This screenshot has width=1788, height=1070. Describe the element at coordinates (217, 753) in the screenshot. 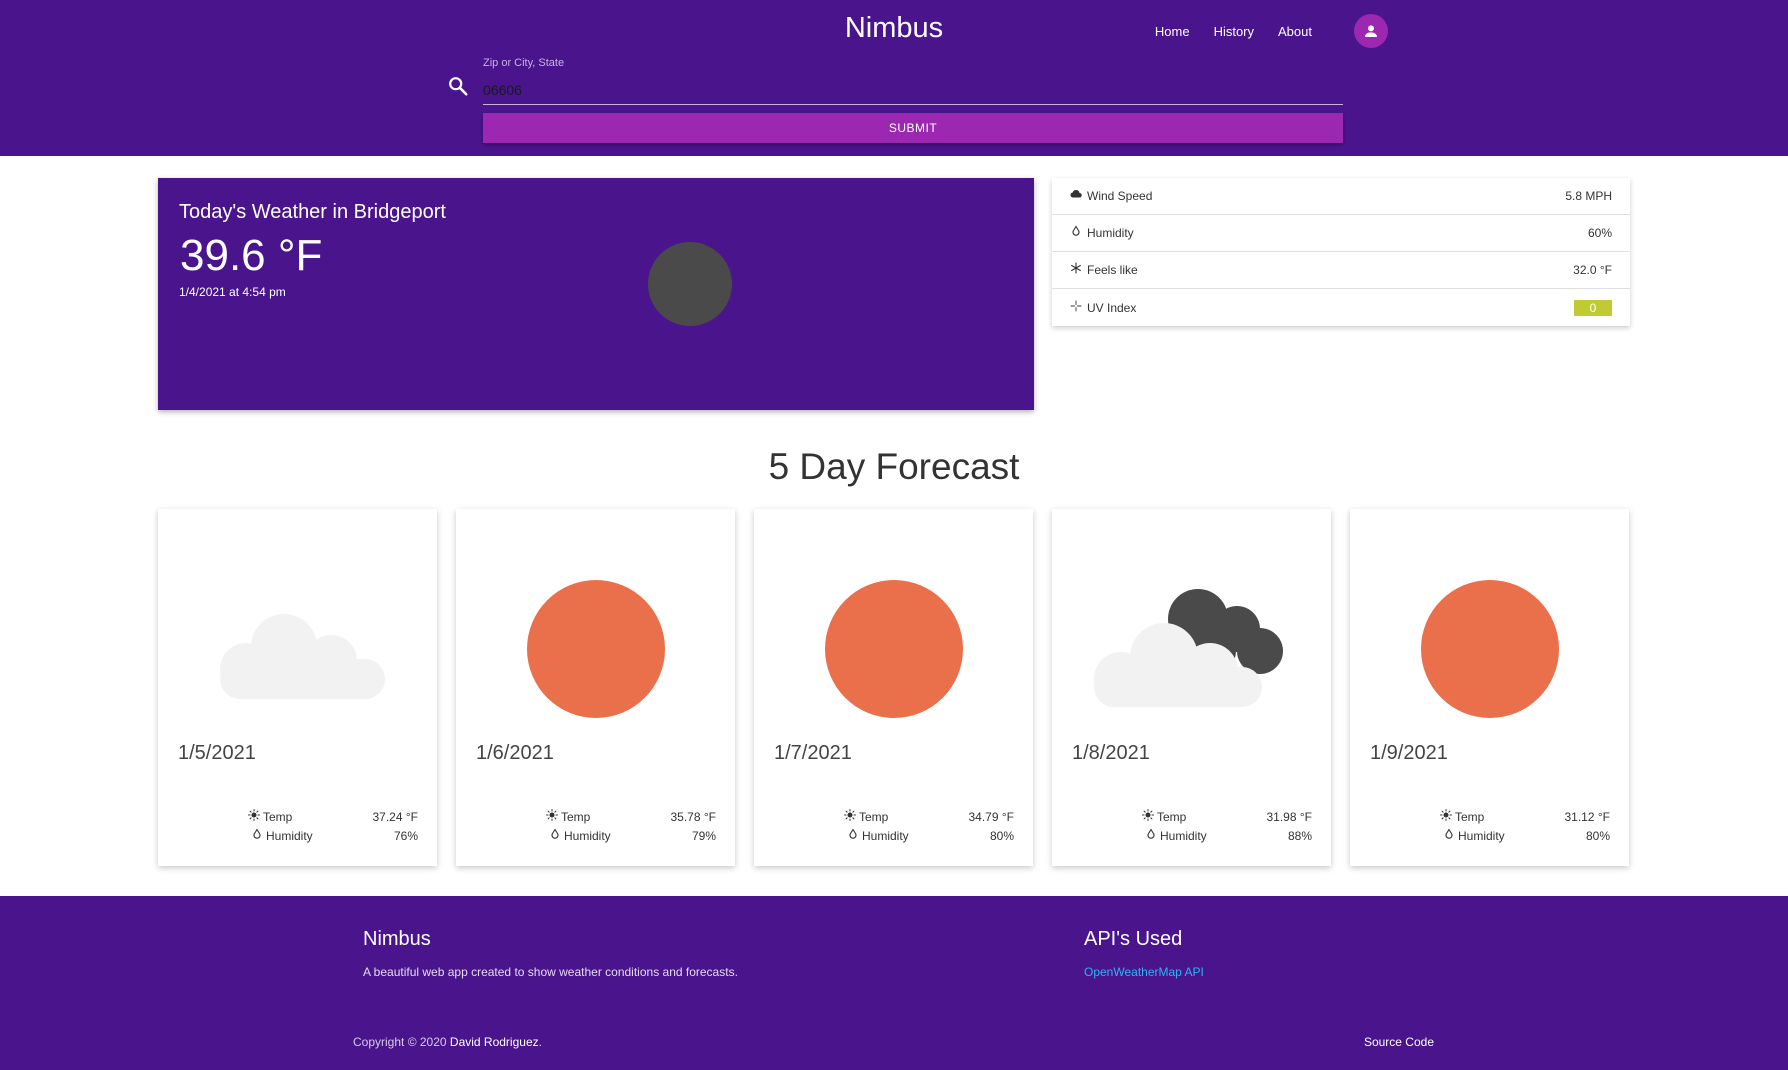

I see `forecast-date: 1/5/2021` at that location.